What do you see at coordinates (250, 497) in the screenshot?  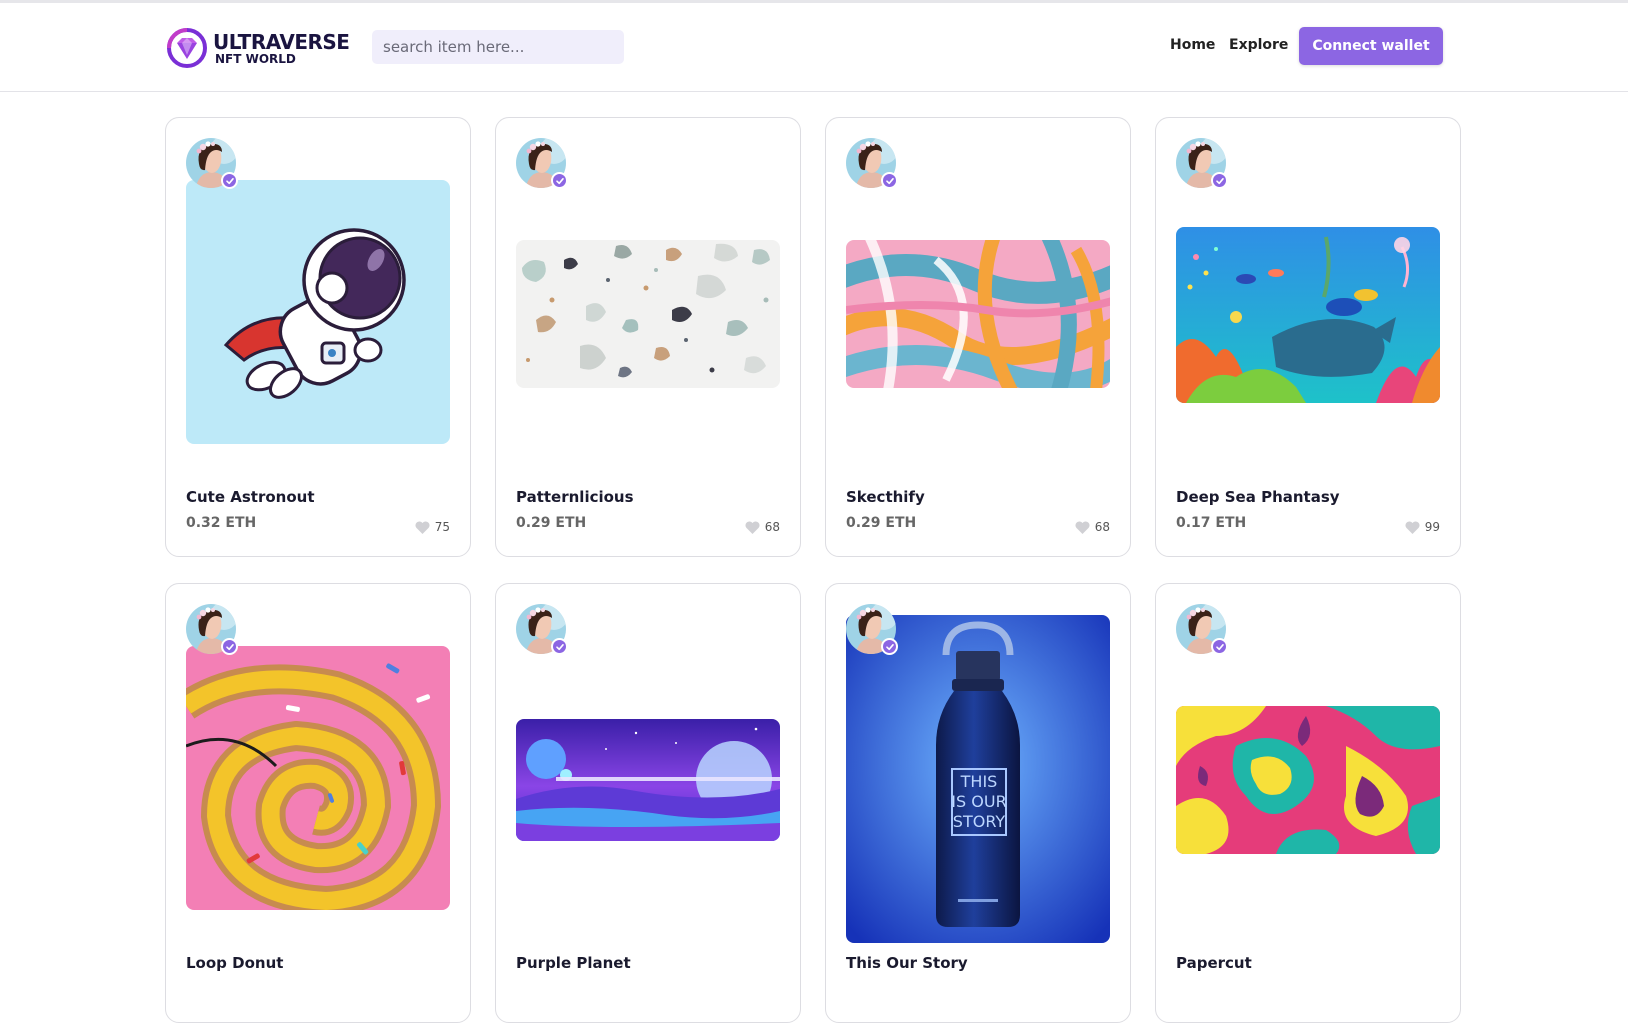 I see `nft-name: Cute Astronout` at bounding box center [250, 497].